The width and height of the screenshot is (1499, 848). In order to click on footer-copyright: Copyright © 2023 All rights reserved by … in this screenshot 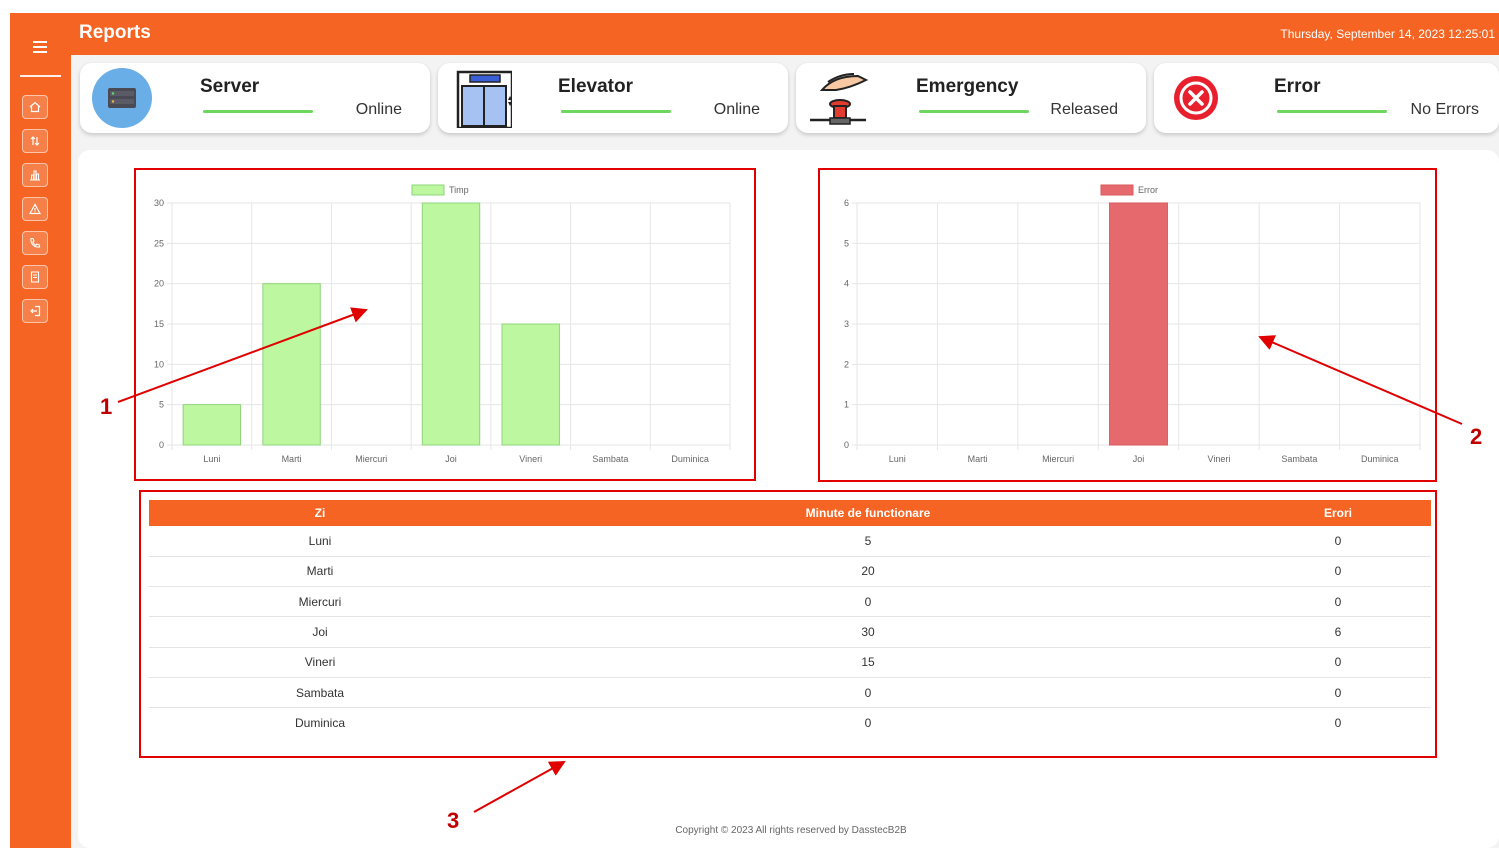, I will do `click(791, 830)`.